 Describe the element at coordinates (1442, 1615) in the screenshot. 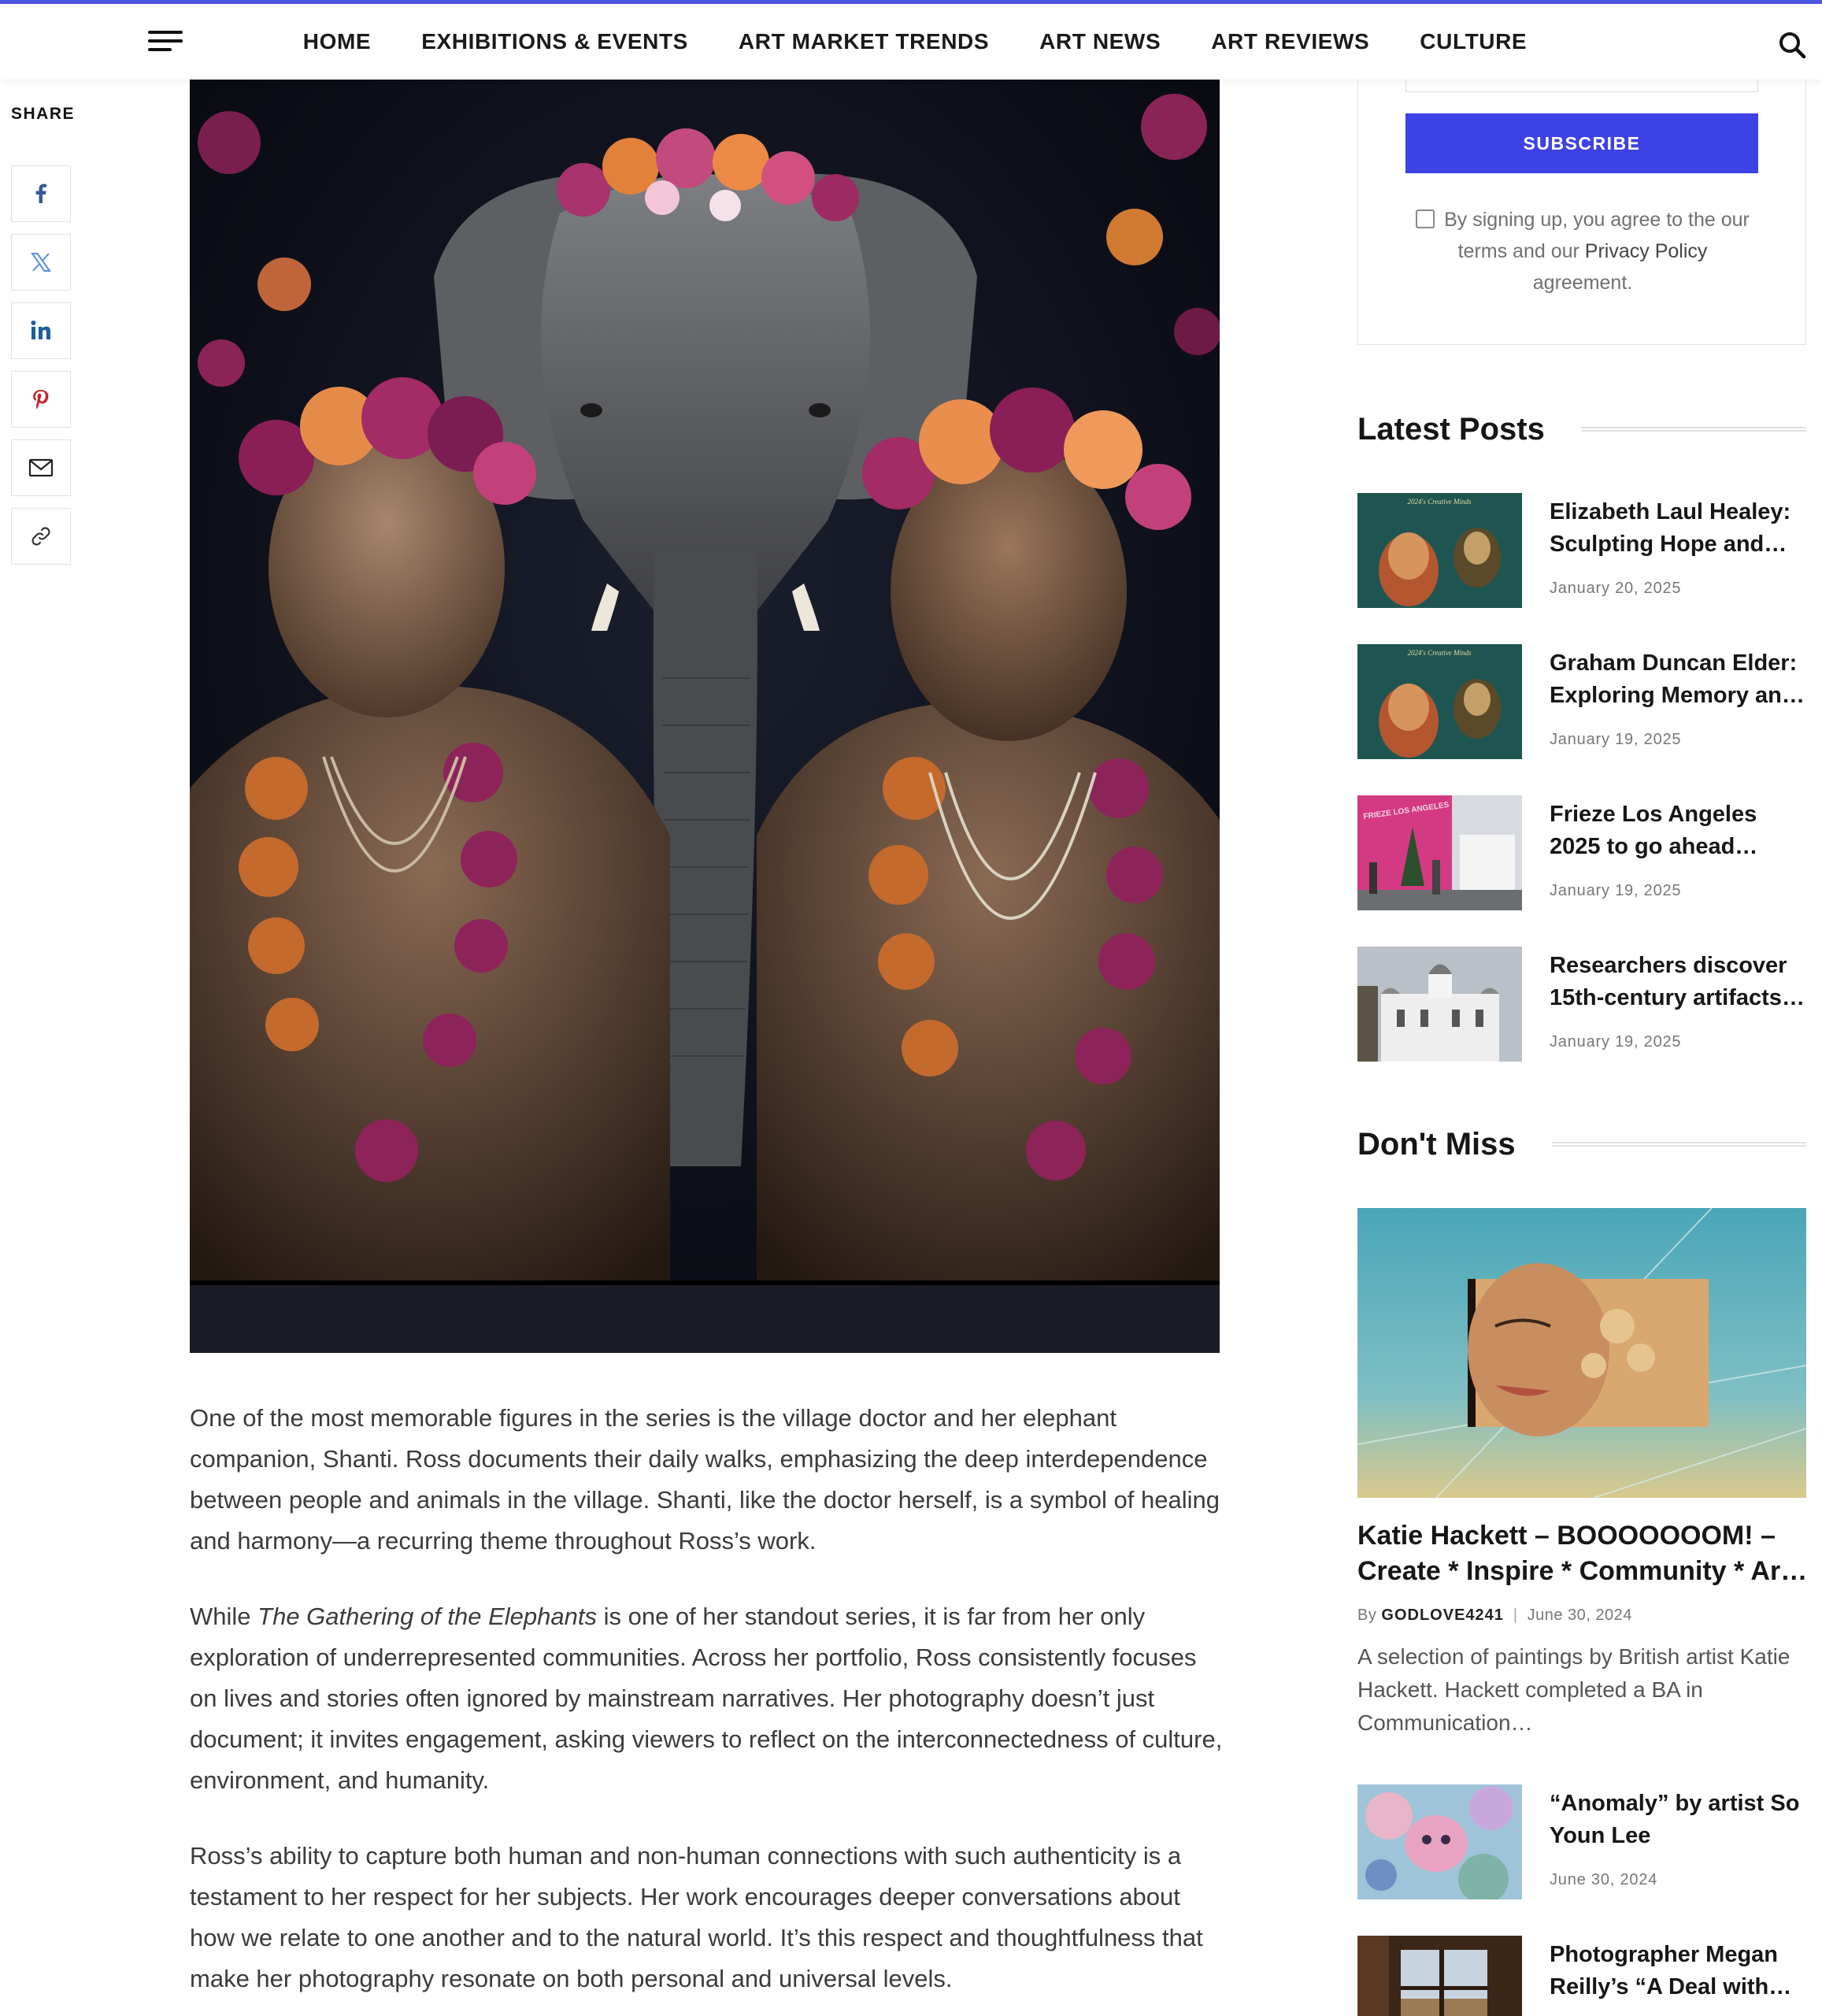

I see `post-author-link: GODLOVE4241` at that location.